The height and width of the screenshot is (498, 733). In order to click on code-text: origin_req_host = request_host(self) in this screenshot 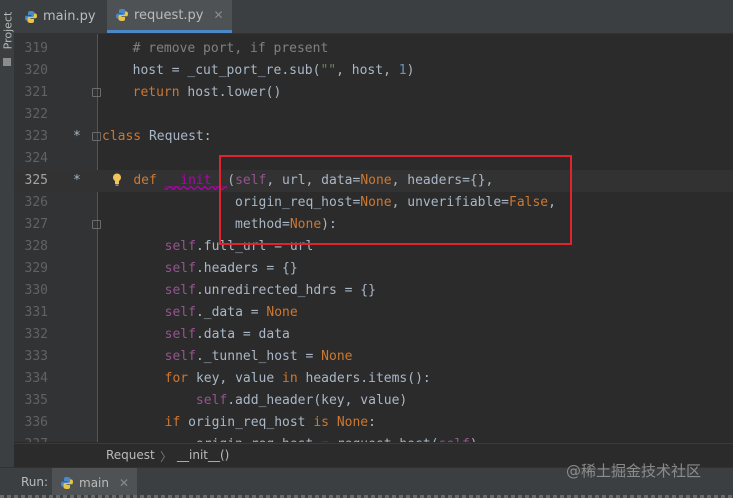, I will do `click(290, 438)`.